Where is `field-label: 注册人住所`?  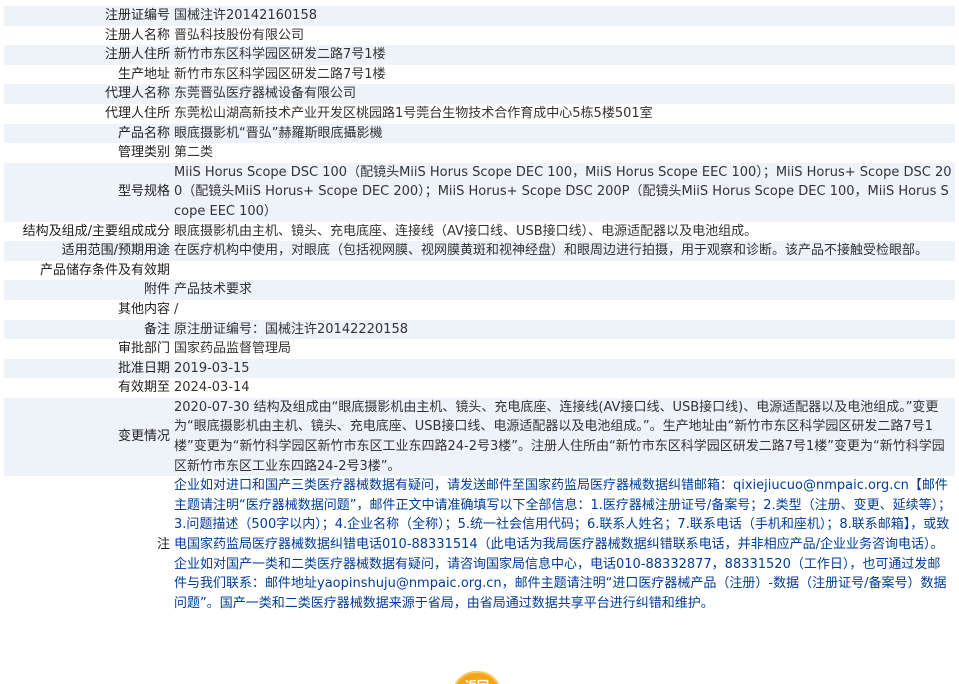 field-label: 注册人住所 is located at coordinates (88, 55).